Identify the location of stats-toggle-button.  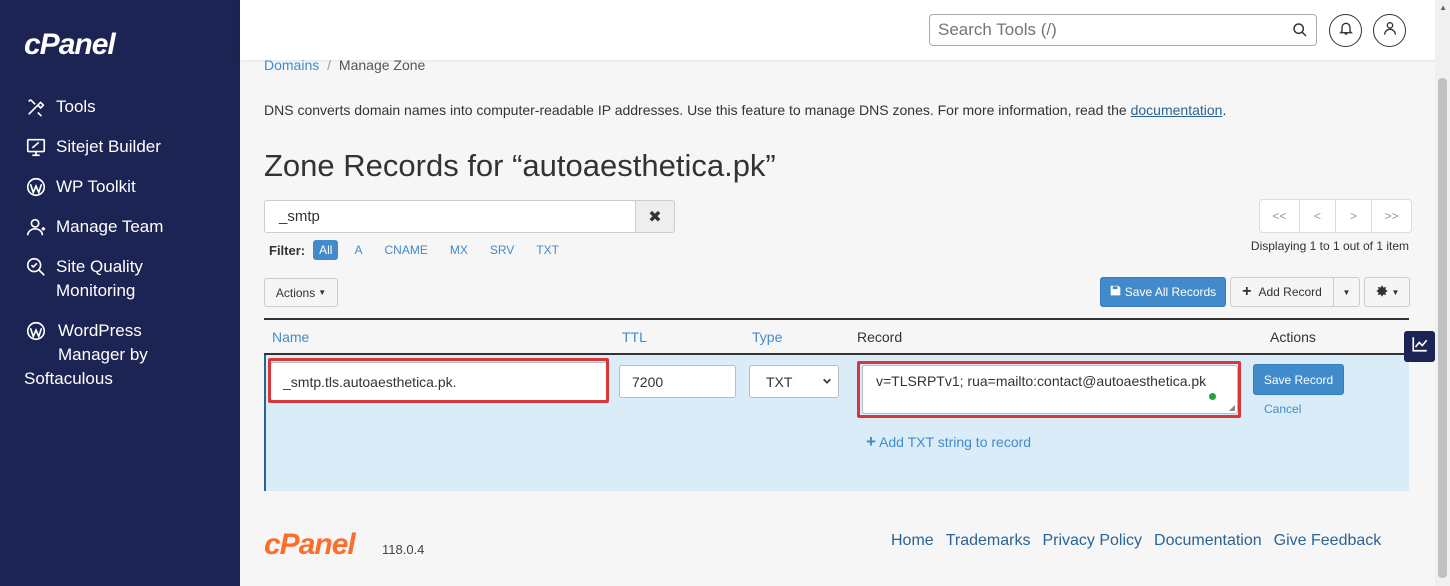
(1419, 346).